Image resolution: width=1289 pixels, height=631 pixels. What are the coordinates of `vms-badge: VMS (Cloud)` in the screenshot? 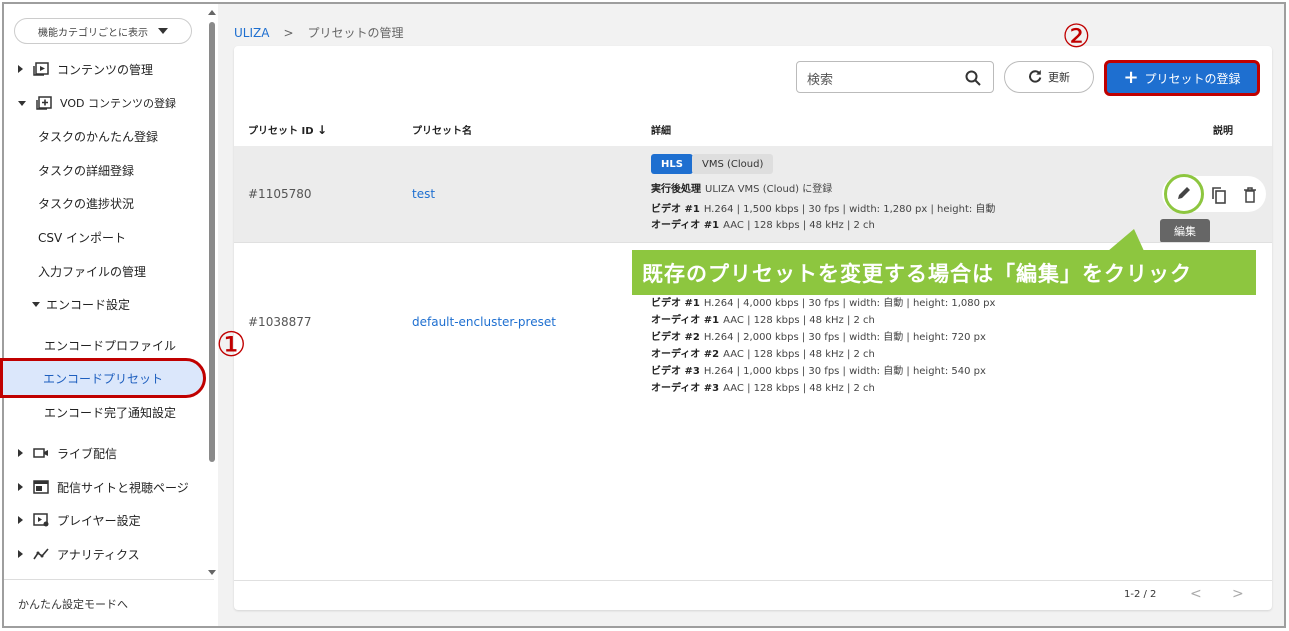 It's located at (733, 164).